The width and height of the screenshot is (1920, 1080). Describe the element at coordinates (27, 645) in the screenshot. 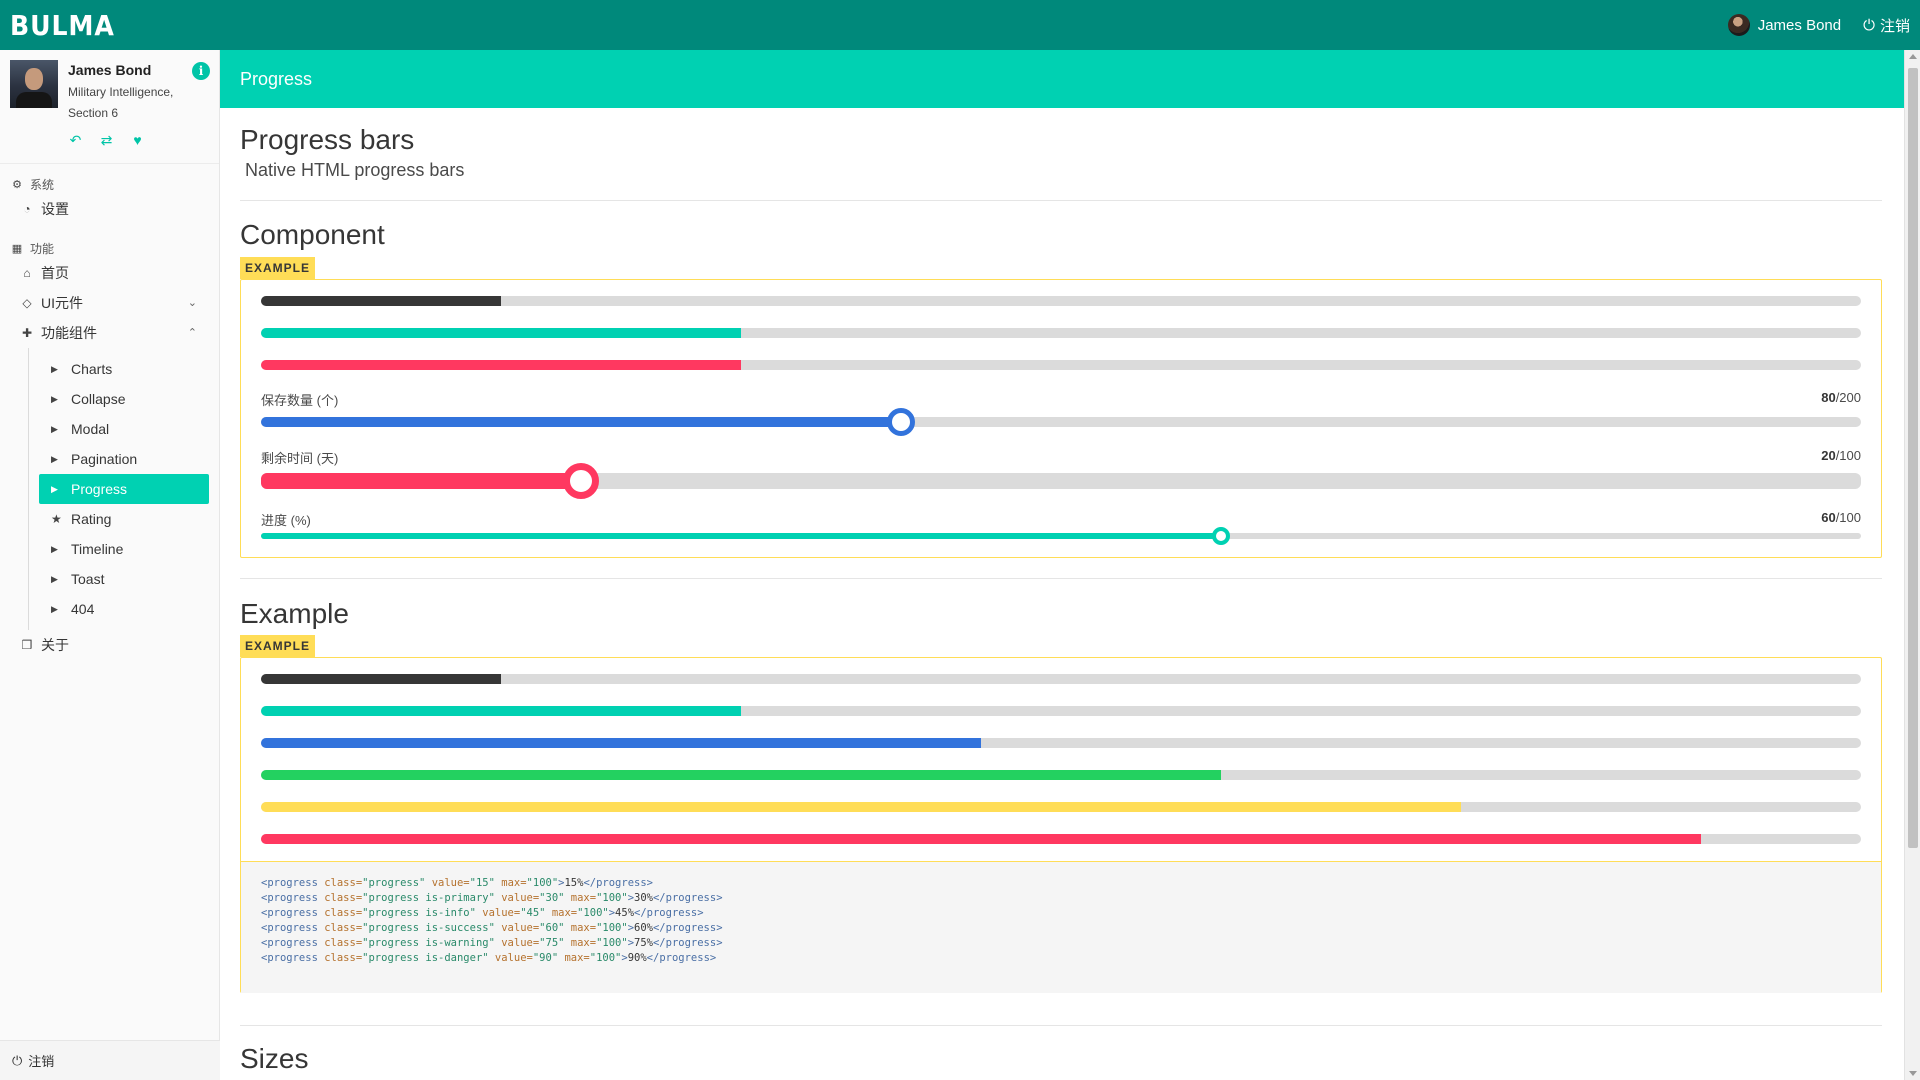

I see `cube-icon: ❒` at that location.